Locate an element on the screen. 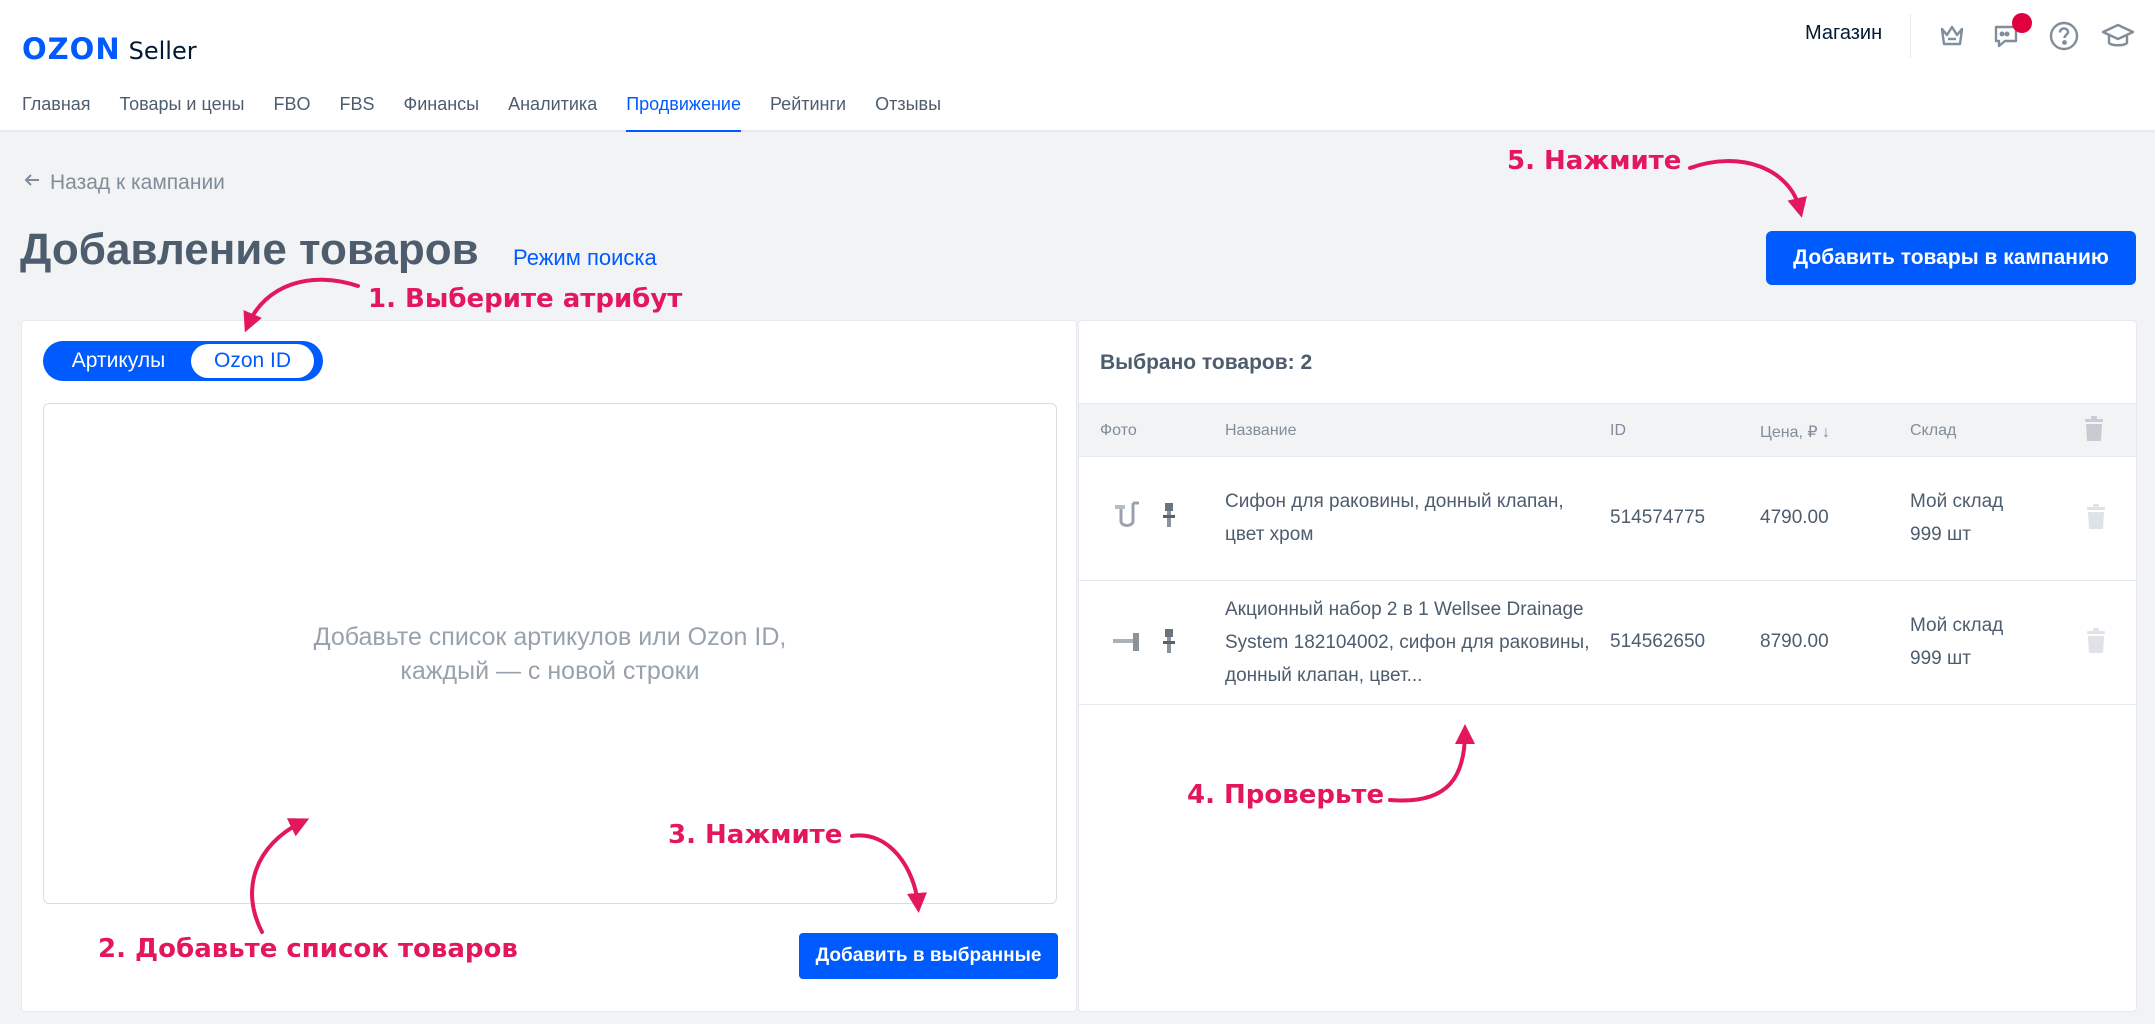 This screenshot has width=2155, height=1024. arrow-step5 is located at coordinates (1747, 188).